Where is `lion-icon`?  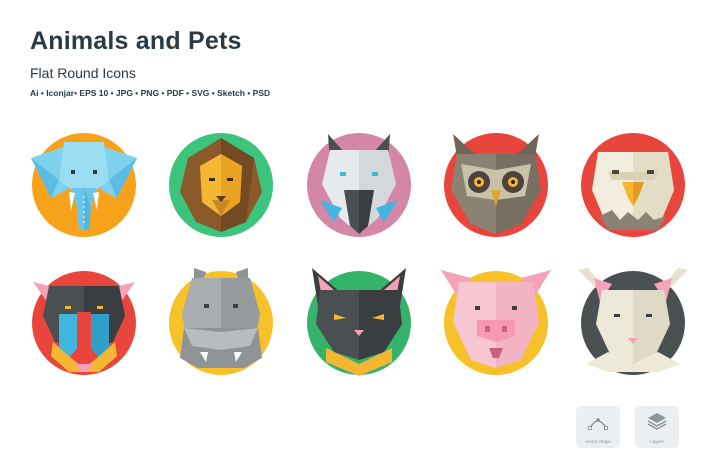 lion-icon is located at coordinates (221, 185).